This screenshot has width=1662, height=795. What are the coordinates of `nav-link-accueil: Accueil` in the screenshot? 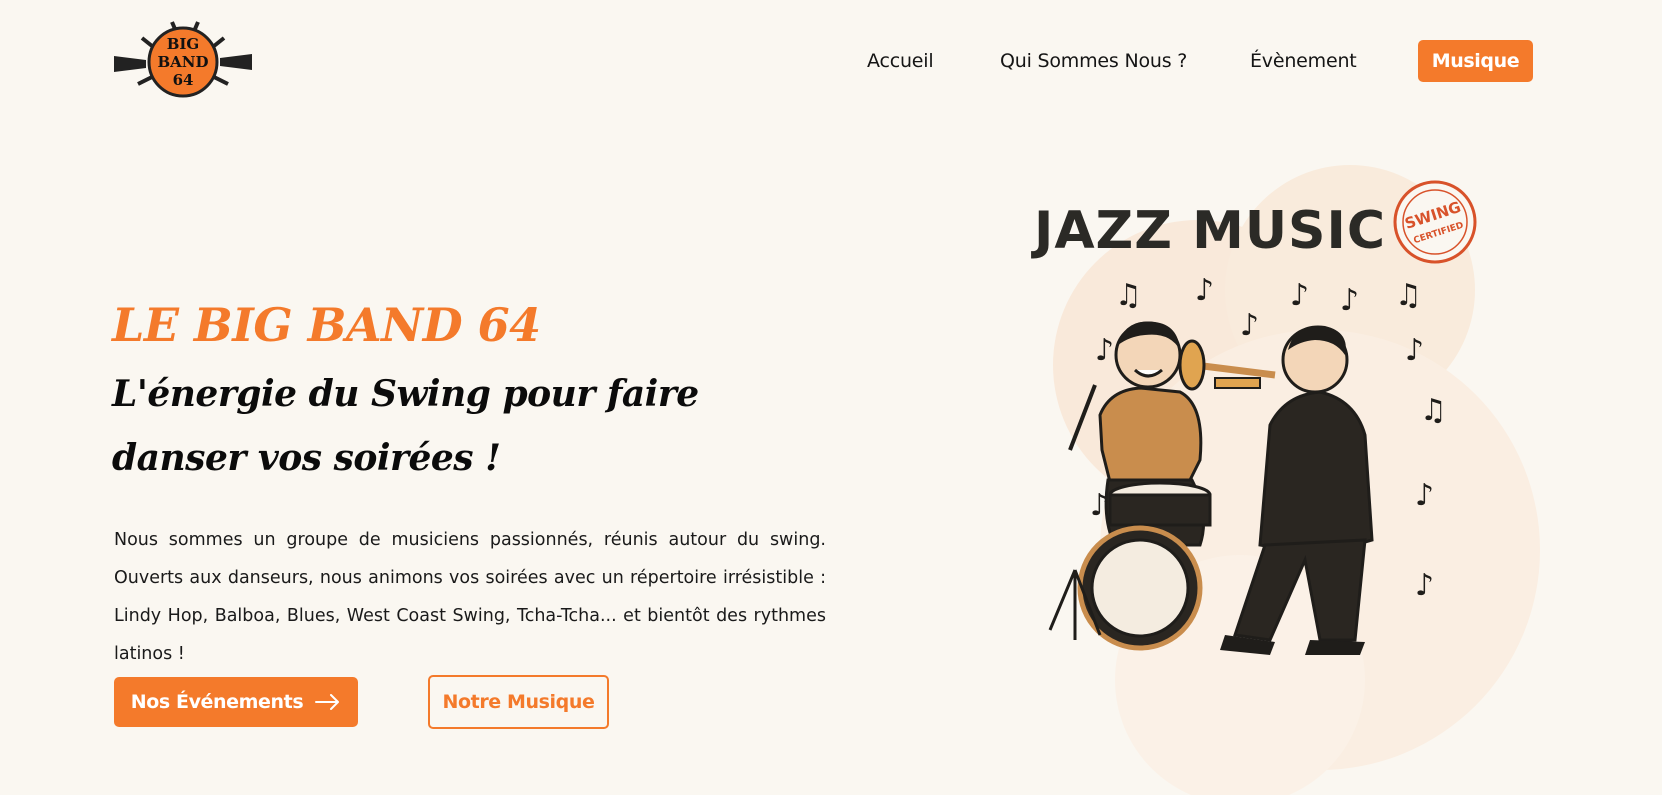 It's located at (900, 61).